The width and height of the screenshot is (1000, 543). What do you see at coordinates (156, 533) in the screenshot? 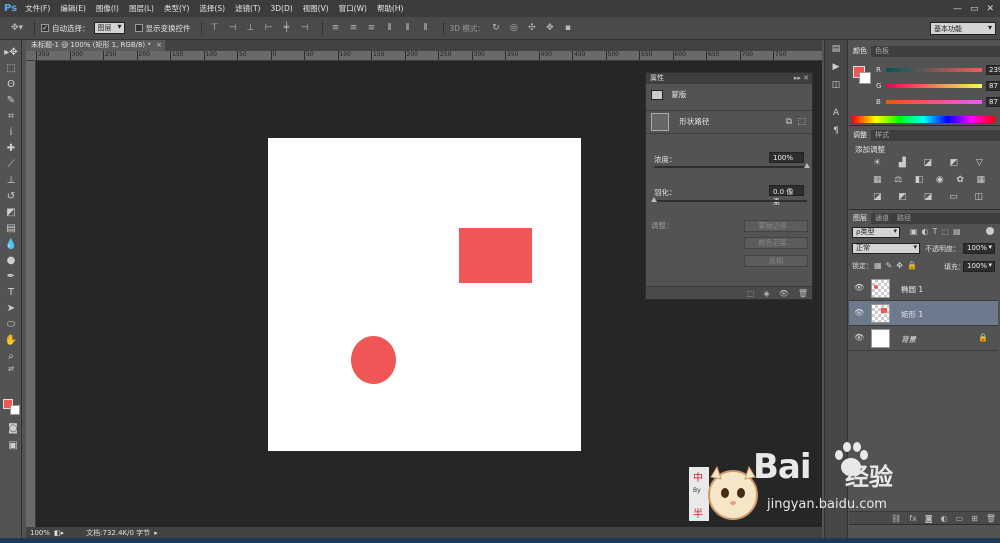
I see `status-arrow-icon: ▸` at bounding box center [156, 533].